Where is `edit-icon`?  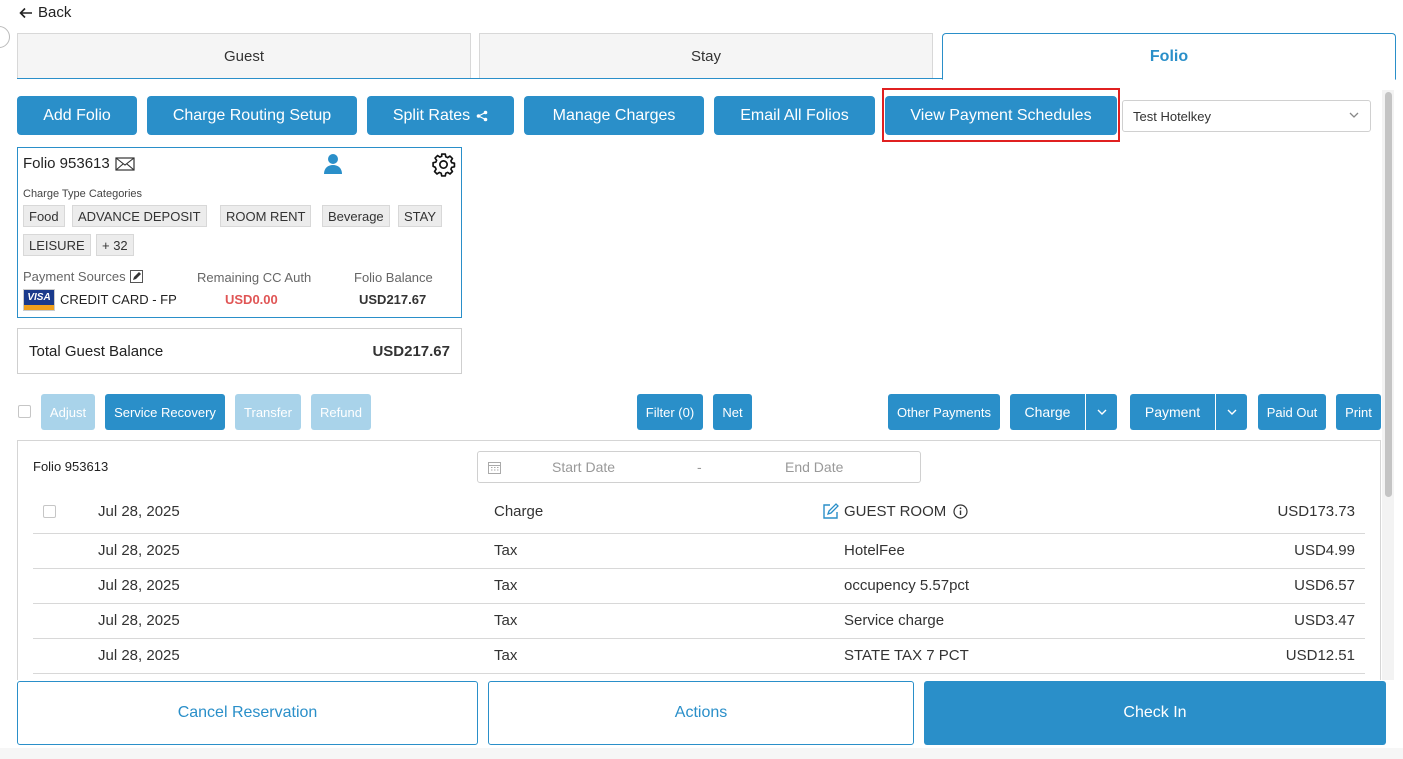
edit-icon is located at coordinates (136, 276).